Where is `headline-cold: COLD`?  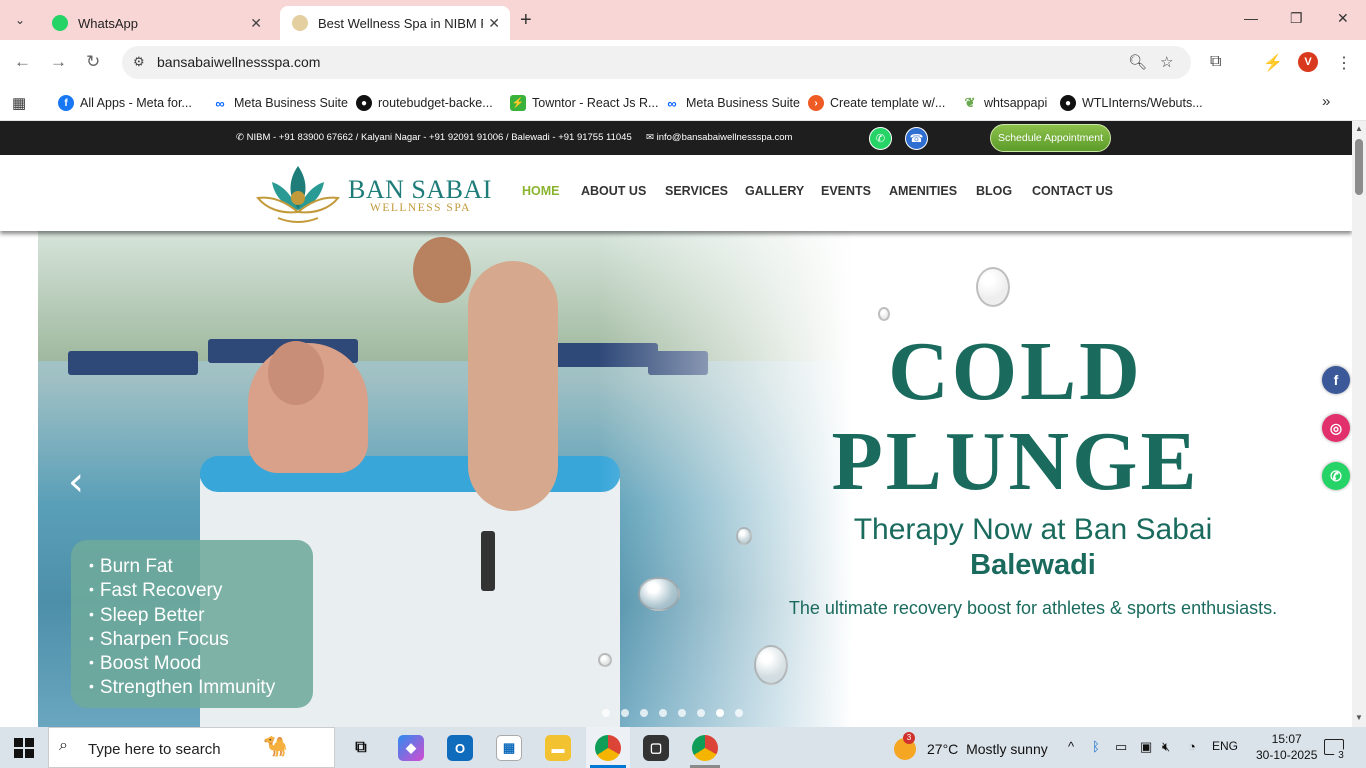
headline-cold: COLD is located at coordinates (1015, 371).